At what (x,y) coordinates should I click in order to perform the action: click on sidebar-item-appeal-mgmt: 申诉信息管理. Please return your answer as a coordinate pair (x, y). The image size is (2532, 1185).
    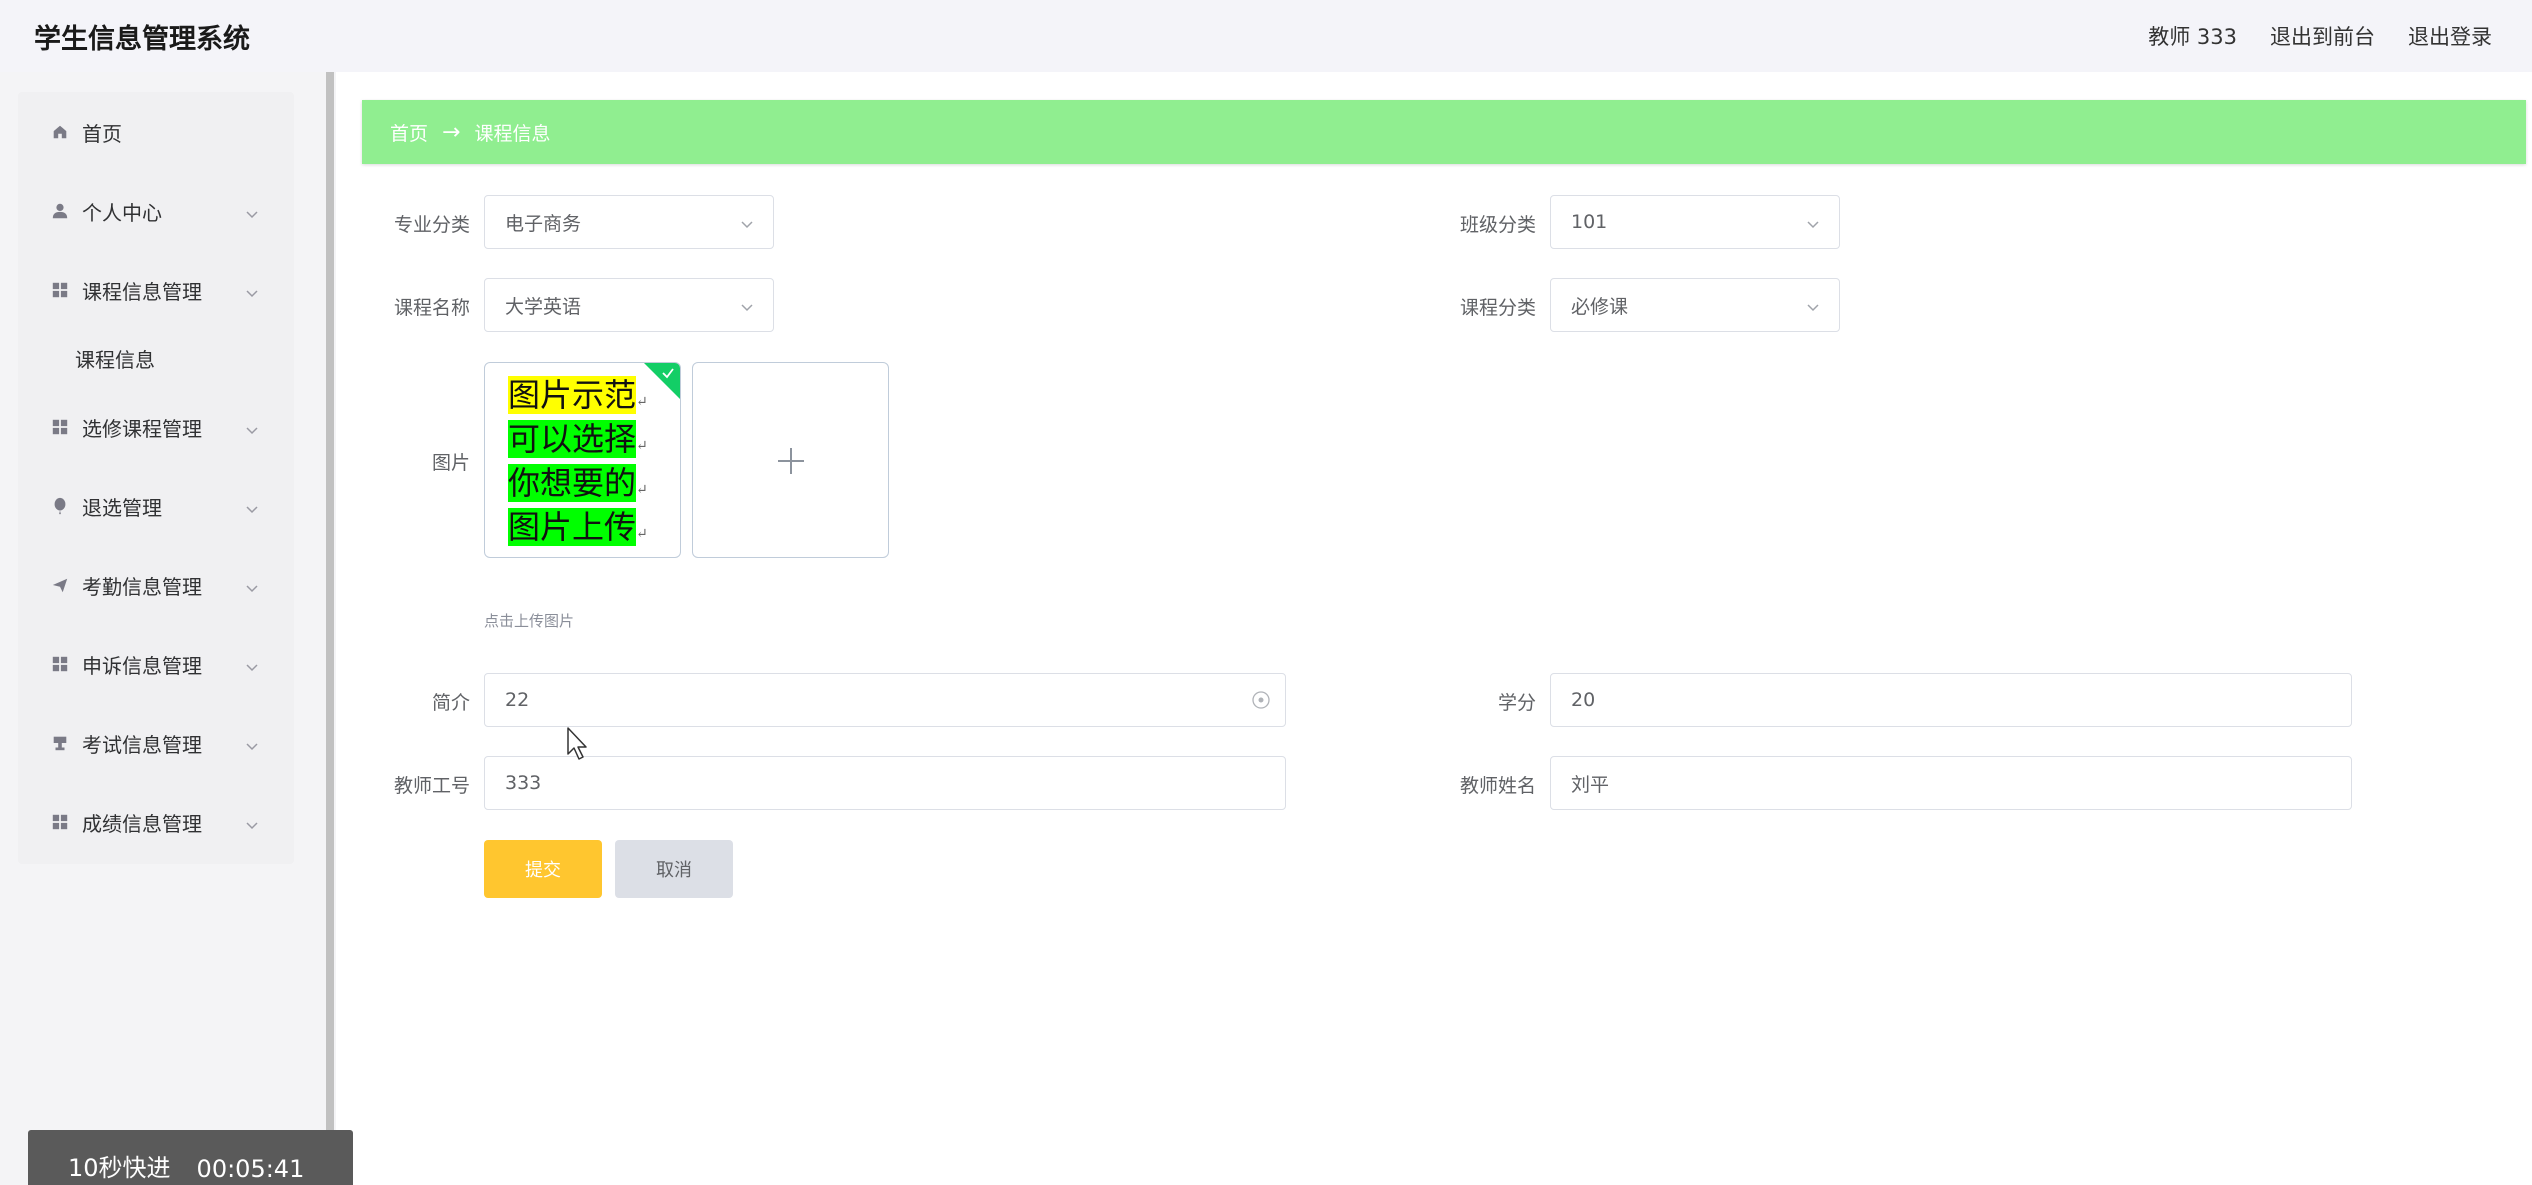
    Looking at the image, I should click on (156, 664).